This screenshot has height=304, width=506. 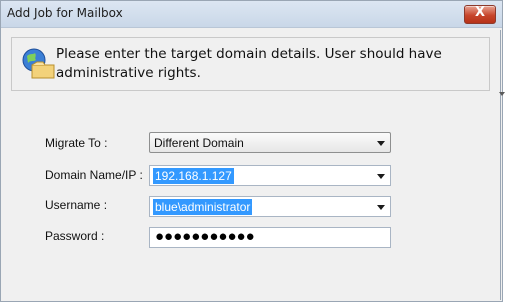 I want to click on window-title: Add Job for Mailbox, so click(x=65, y=13).